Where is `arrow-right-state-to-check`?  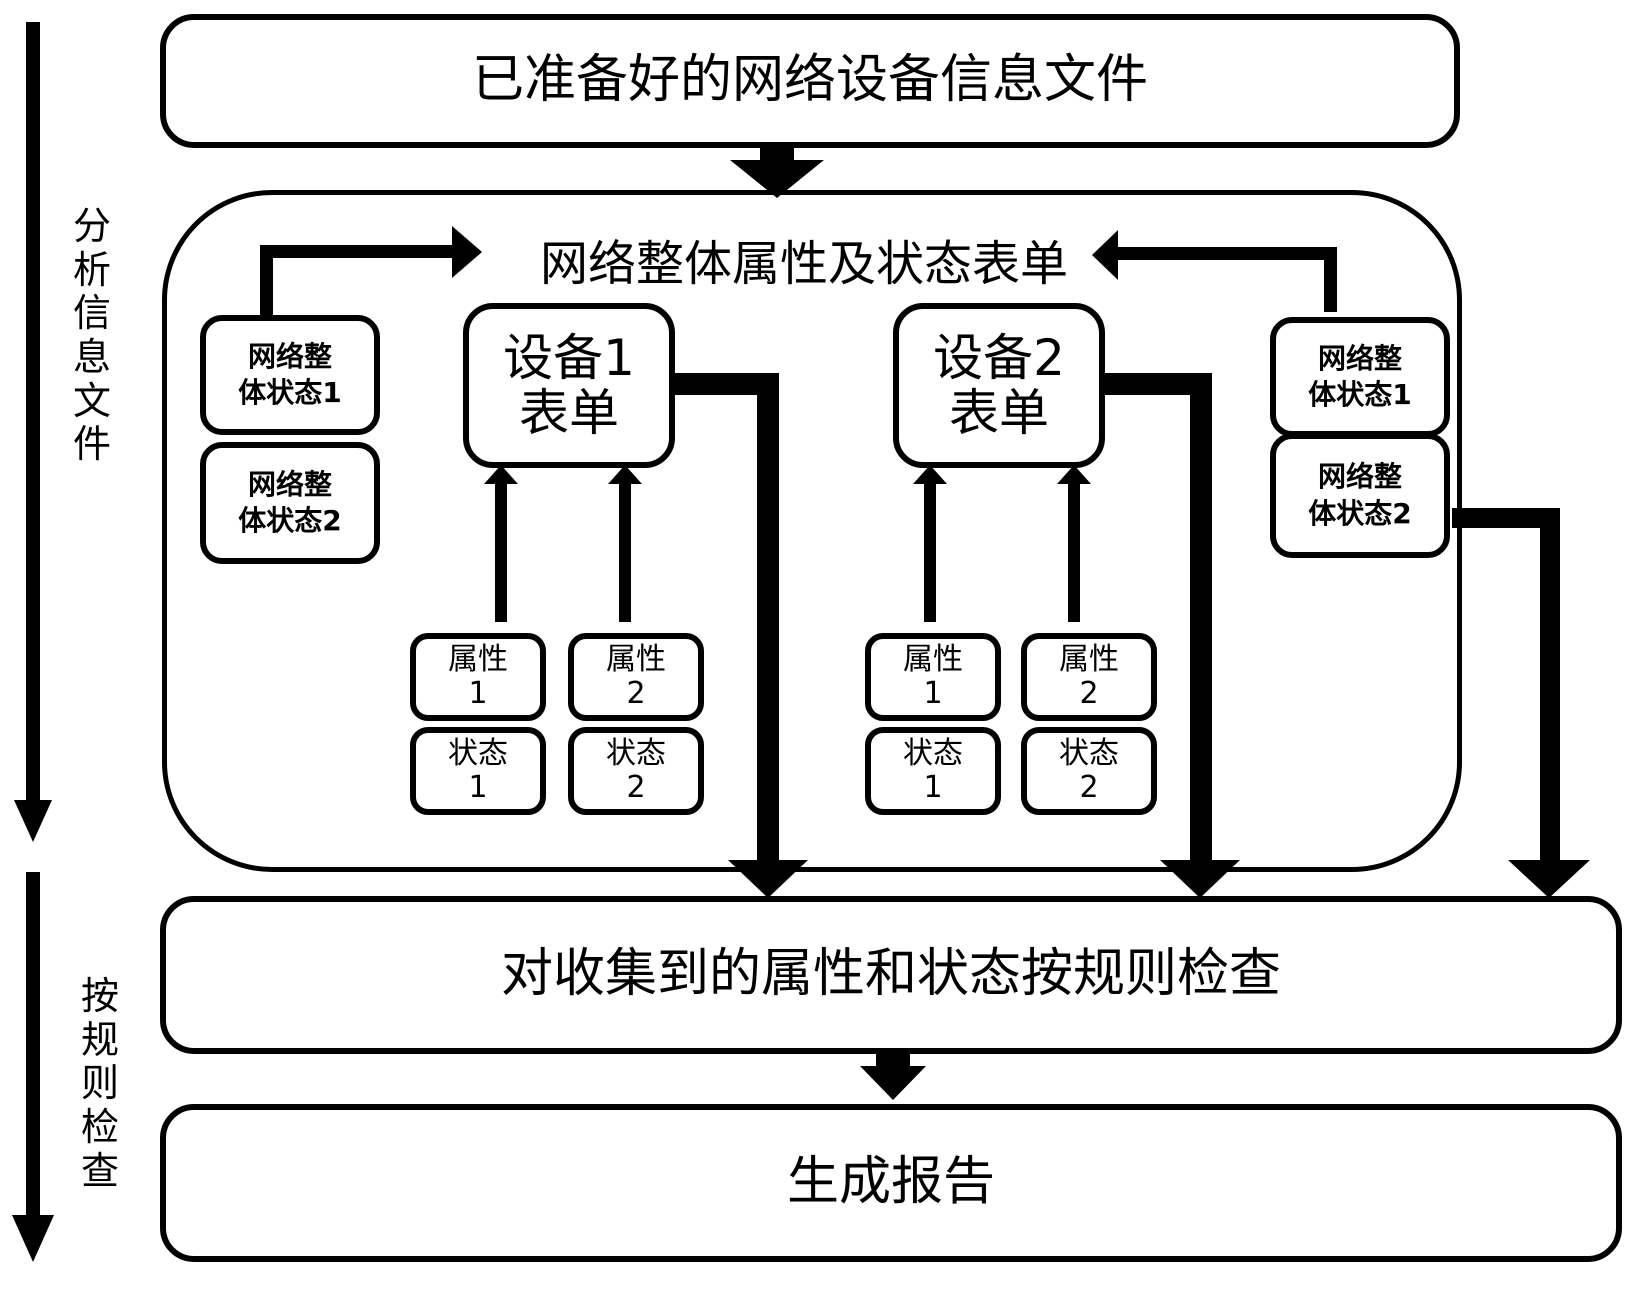 arrow-right-state-to-check is located at coordinates (1521, 703).